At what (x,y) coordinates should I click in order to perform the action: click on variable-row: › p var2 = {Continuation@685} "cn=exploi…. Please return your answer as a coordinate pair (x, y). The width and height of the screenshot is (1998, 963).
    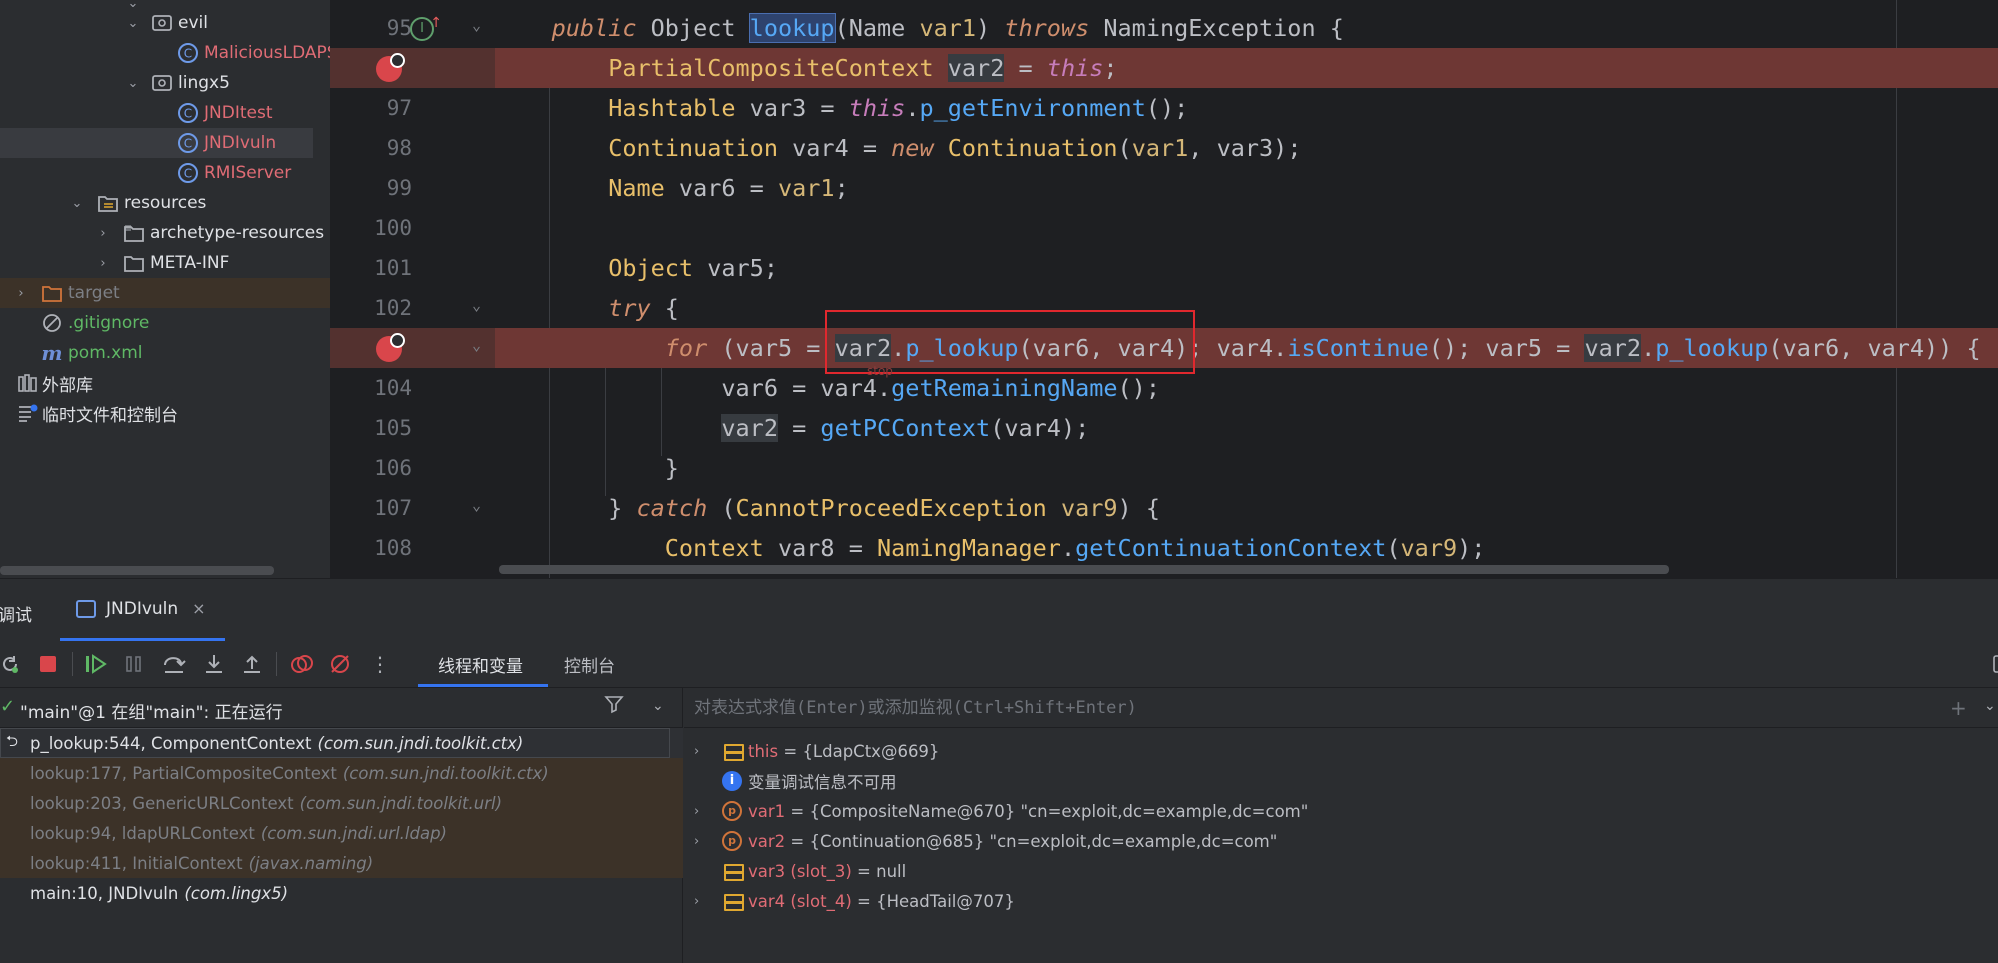
    Looking at the image, I should click on (1341, 841).